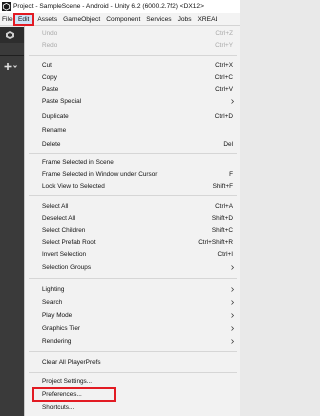 The image size is (320, 416). I want to click on menu-item-shortcut: F, so click(231, 174).